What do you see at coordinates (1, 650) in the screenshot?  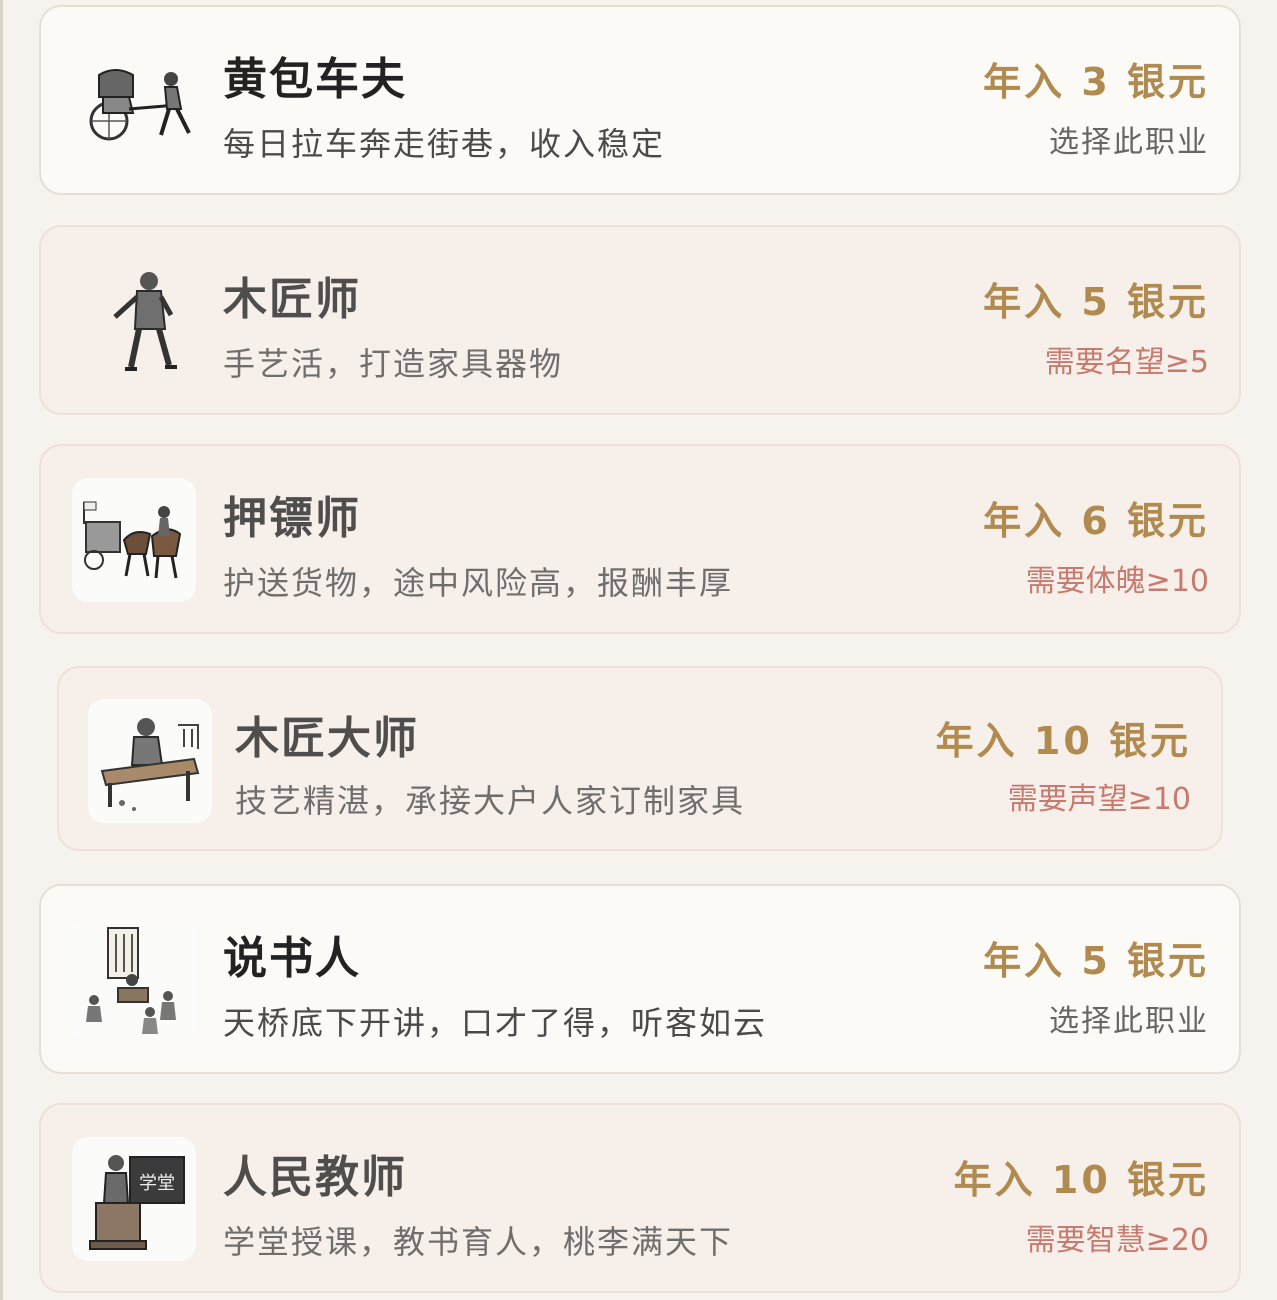 I see `screen-edge` at bounding box center [1, 650].